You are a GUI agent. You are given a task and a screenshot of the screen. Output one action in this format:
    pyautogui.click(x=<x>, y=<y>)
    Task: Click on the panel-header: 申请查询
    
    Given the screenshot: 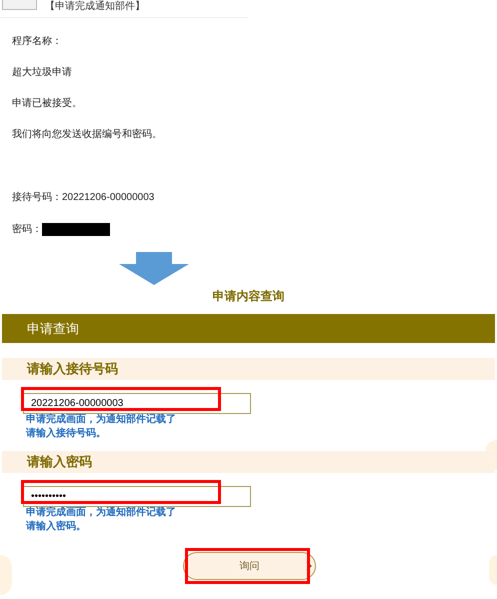 What is the action you would take?
    pyautogui.click(x=248, y=328)
    